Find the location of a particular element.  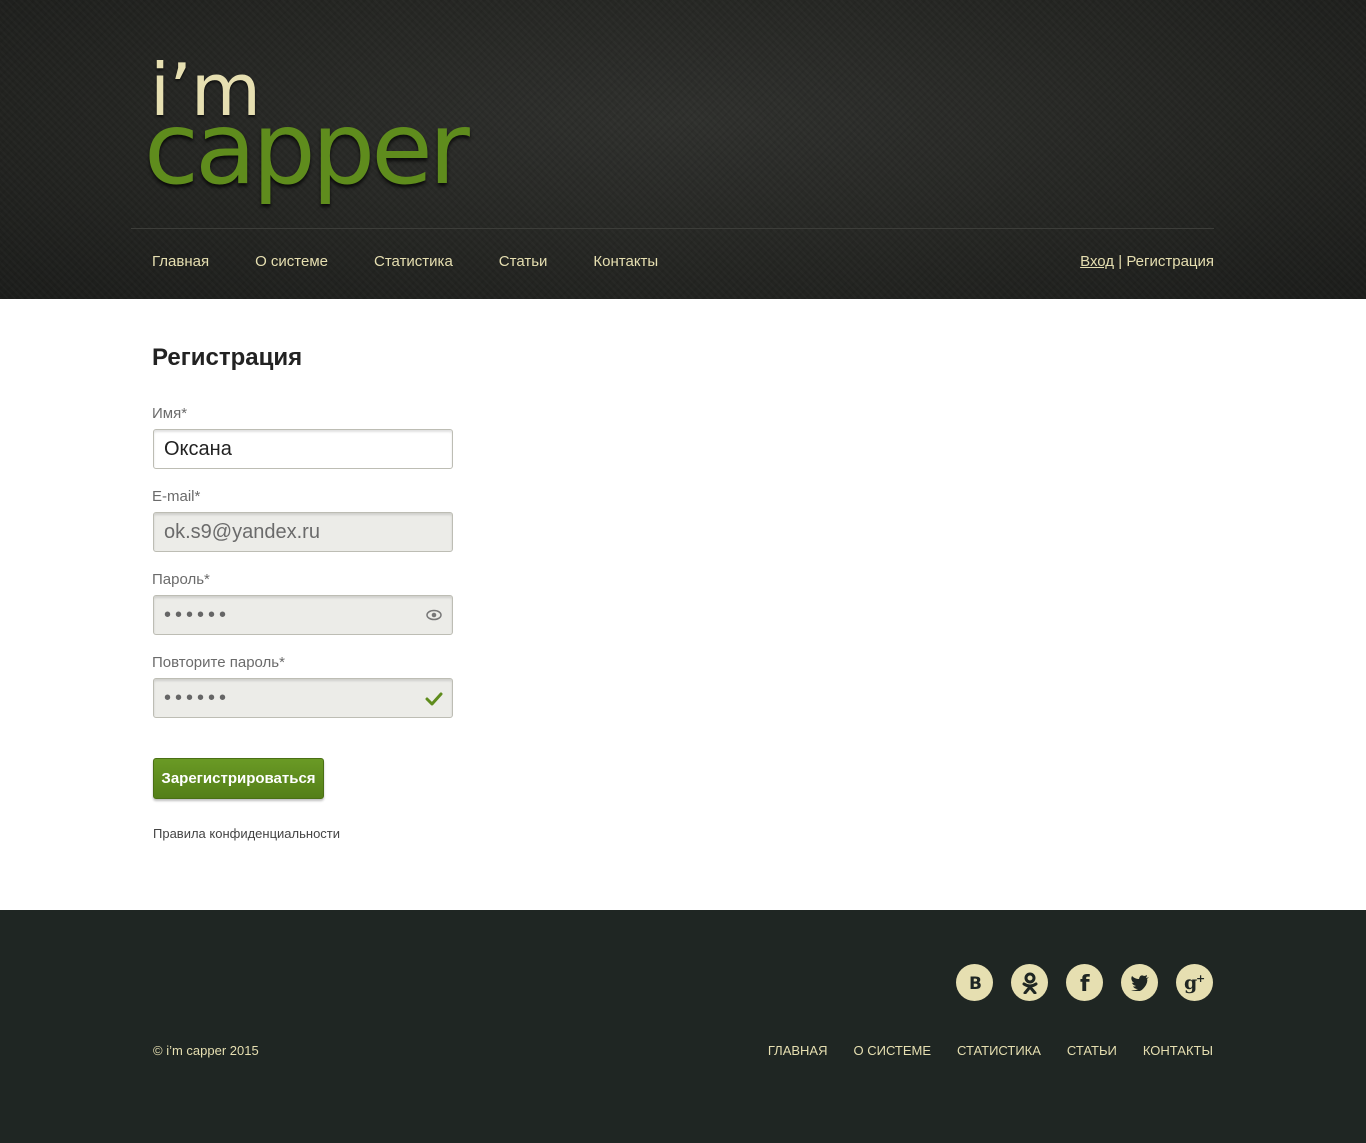

social-links: B f g + is located at coordinates (1084, 982).